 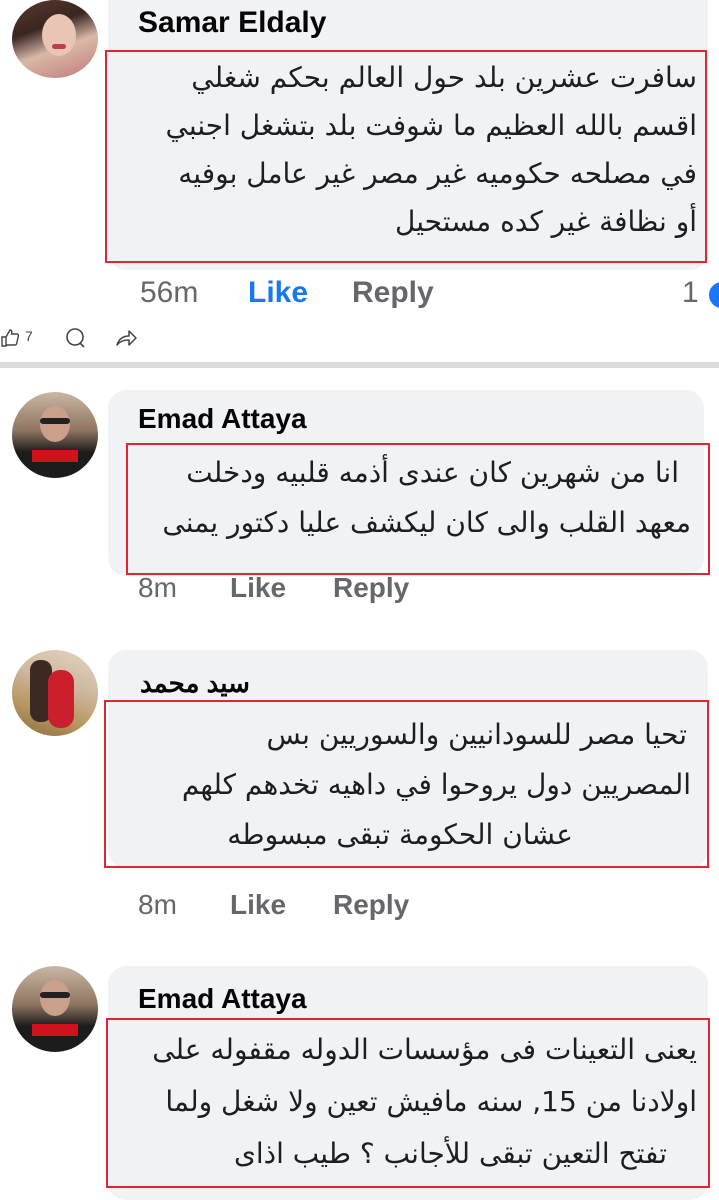 I want to click on comment-text-line: تحيا مصر للسودانيين والسوريين بس, so click(x=476, y=734).